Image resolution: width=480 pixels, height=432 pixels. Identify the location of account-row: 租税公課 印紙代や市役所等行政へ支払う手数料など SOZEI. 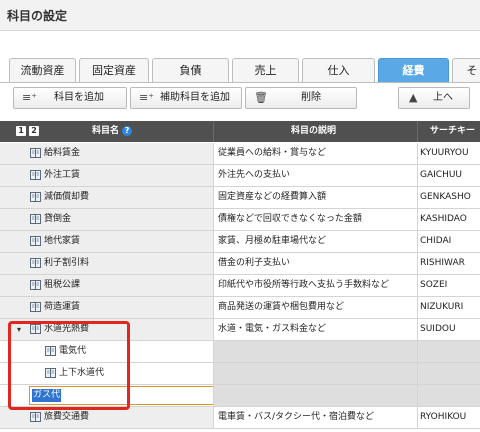
(240, 286).